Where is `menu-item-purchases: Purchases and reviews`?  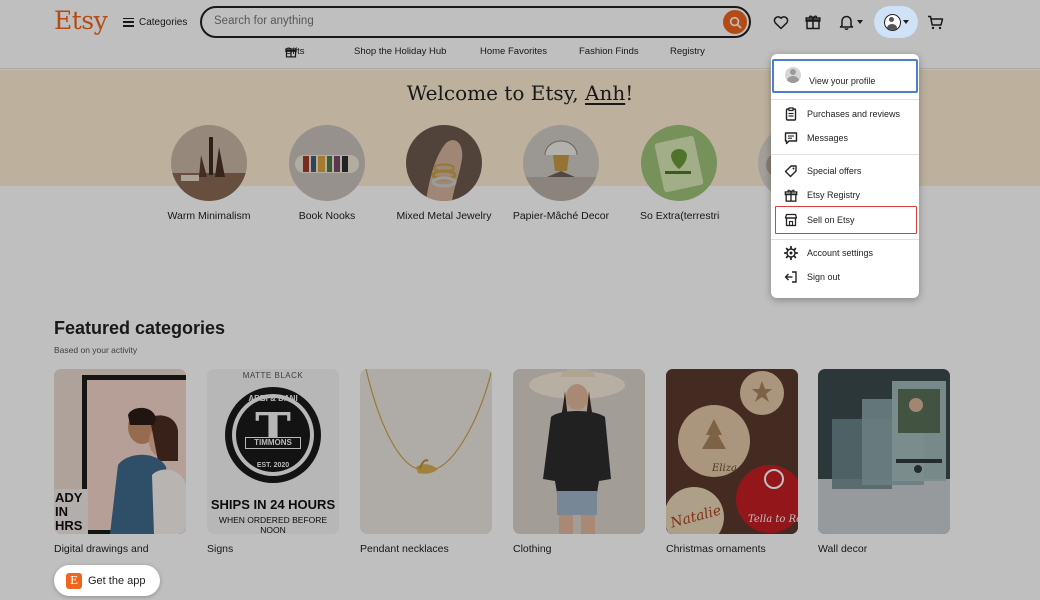 menu-item-purchases: Purchases and reviews is located at coordinates (845, 114).